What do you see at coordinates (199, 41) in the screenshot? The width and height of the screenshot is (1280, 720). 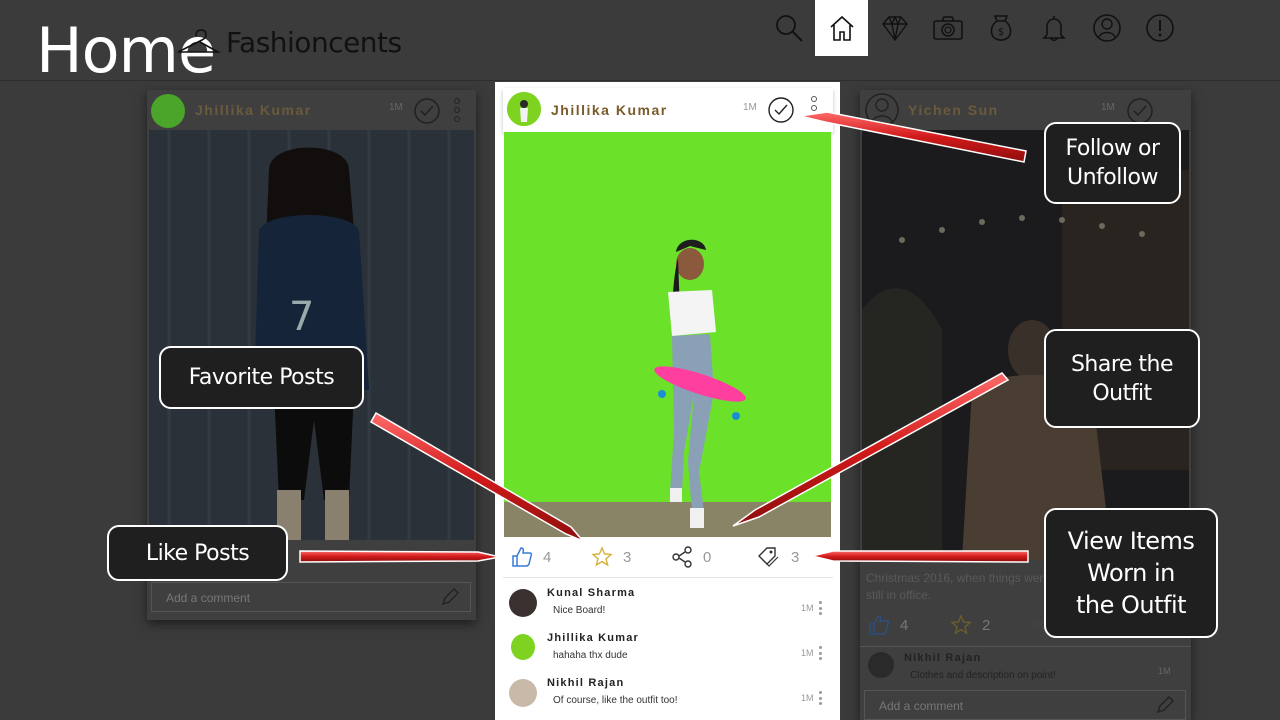 I see `hanger-icon` at bounding box center [199, 41].